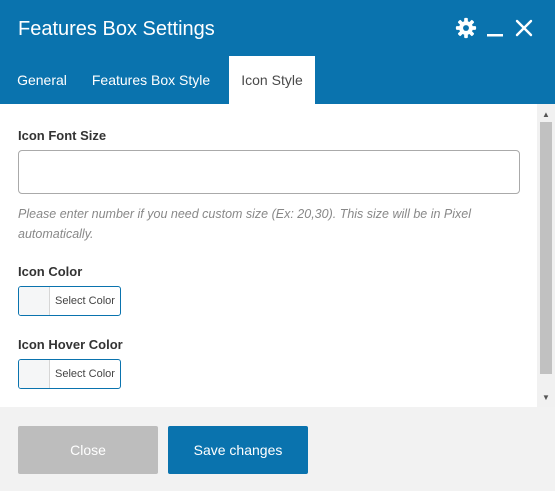 This screenshot has height=491, width=555. What do you see at coordinates (37, 80) in the screenshot?
I see `tab-general: General` at bounding box center [37, 80].